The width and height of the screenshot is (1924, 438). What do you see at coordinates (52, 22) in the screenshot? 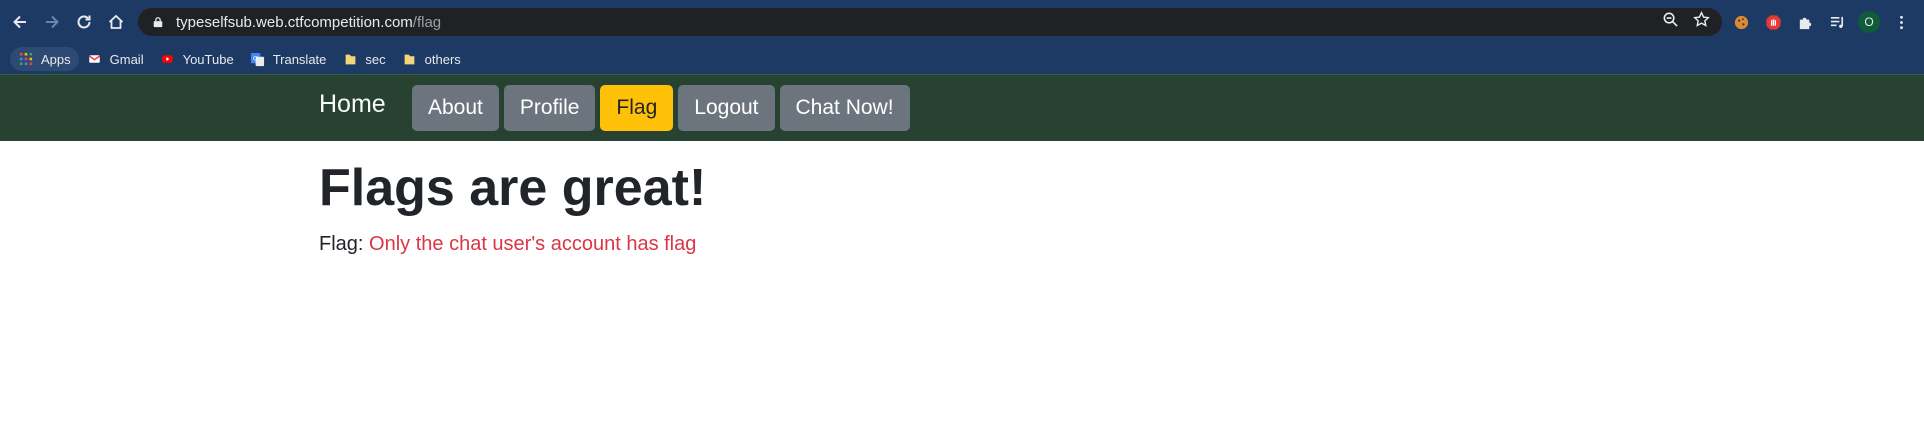
I see `forward-icon` at bounding box center [52, 22].